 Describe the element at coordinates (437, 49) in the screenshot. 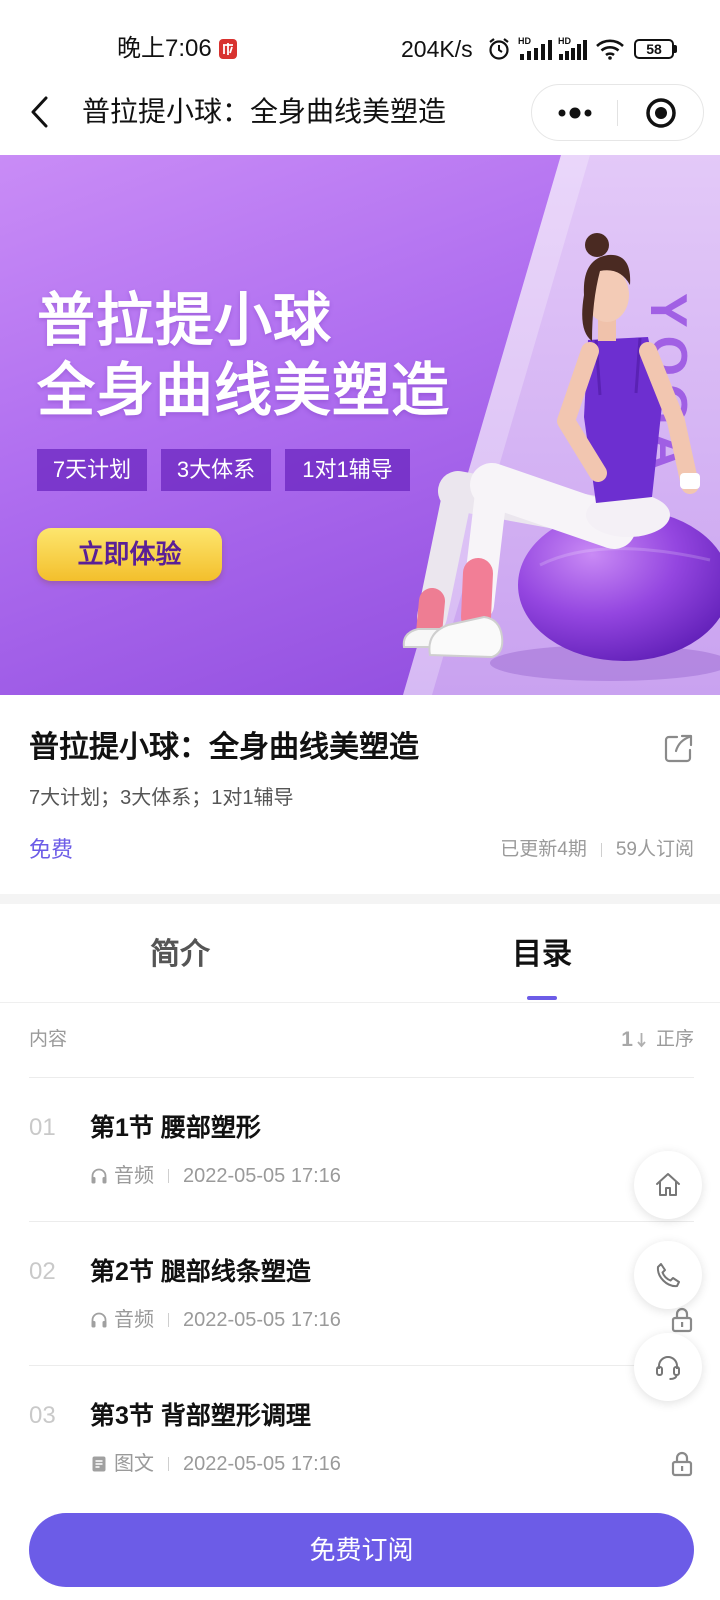

I see `network-speed: 204K/s` at that location.